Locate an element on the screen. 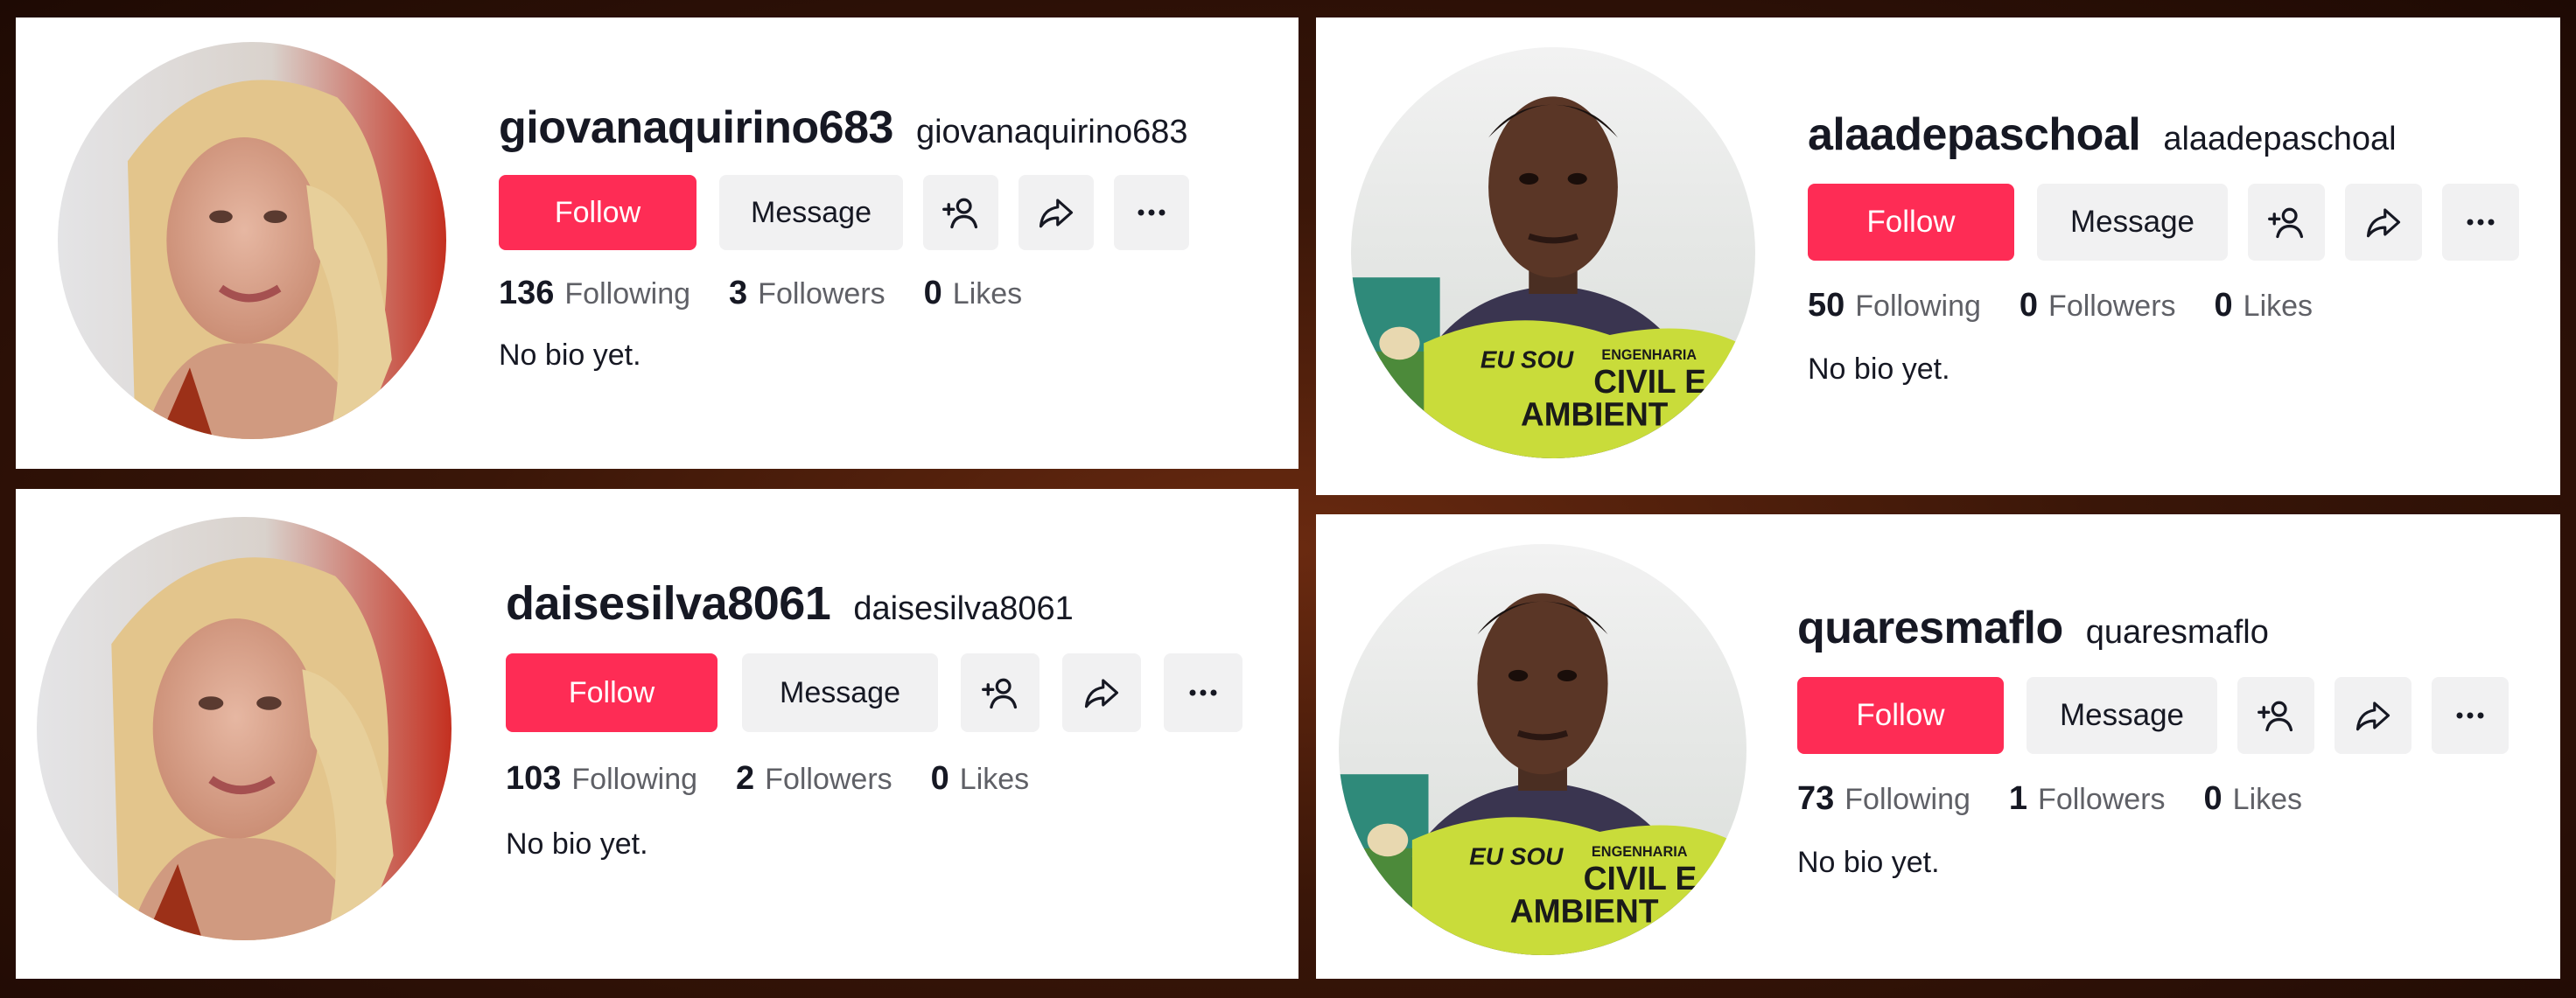 The width and height of the screenshot is (2576, 998). stats-row: 103 Following 2 Followers 0 Likes is located at coordinates (874, 779).